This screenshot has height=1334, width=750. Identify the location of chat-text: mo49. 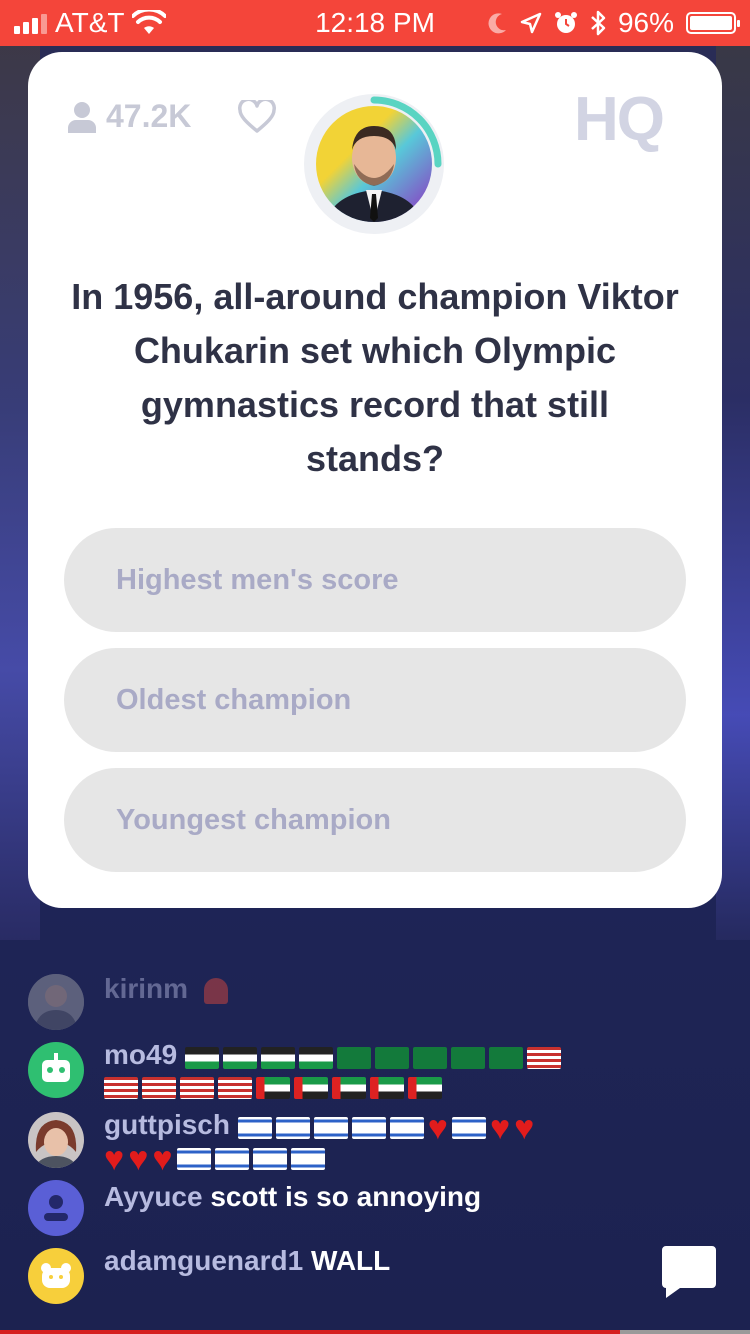
(334, 1070).